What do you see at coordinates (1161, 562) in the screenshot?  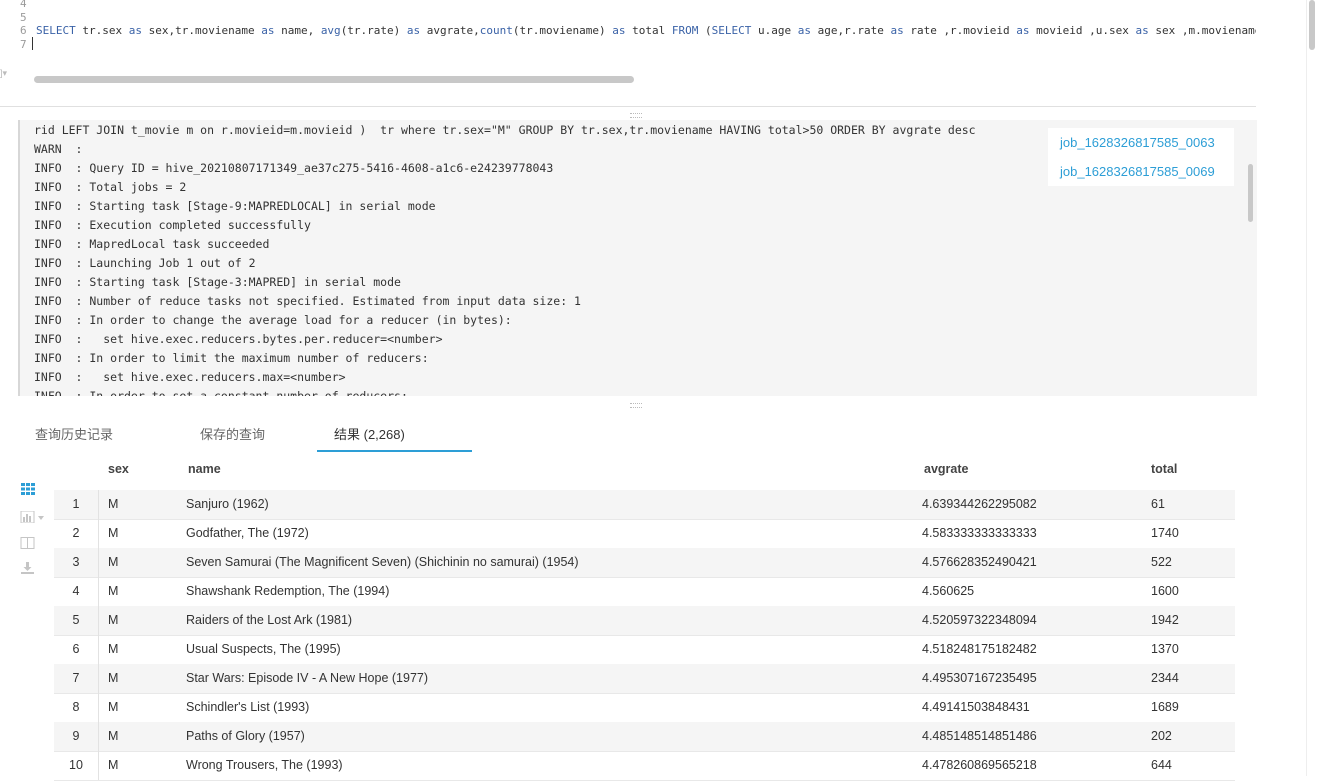 I see `cell-total: 522` at bounding box center [1161, 562].